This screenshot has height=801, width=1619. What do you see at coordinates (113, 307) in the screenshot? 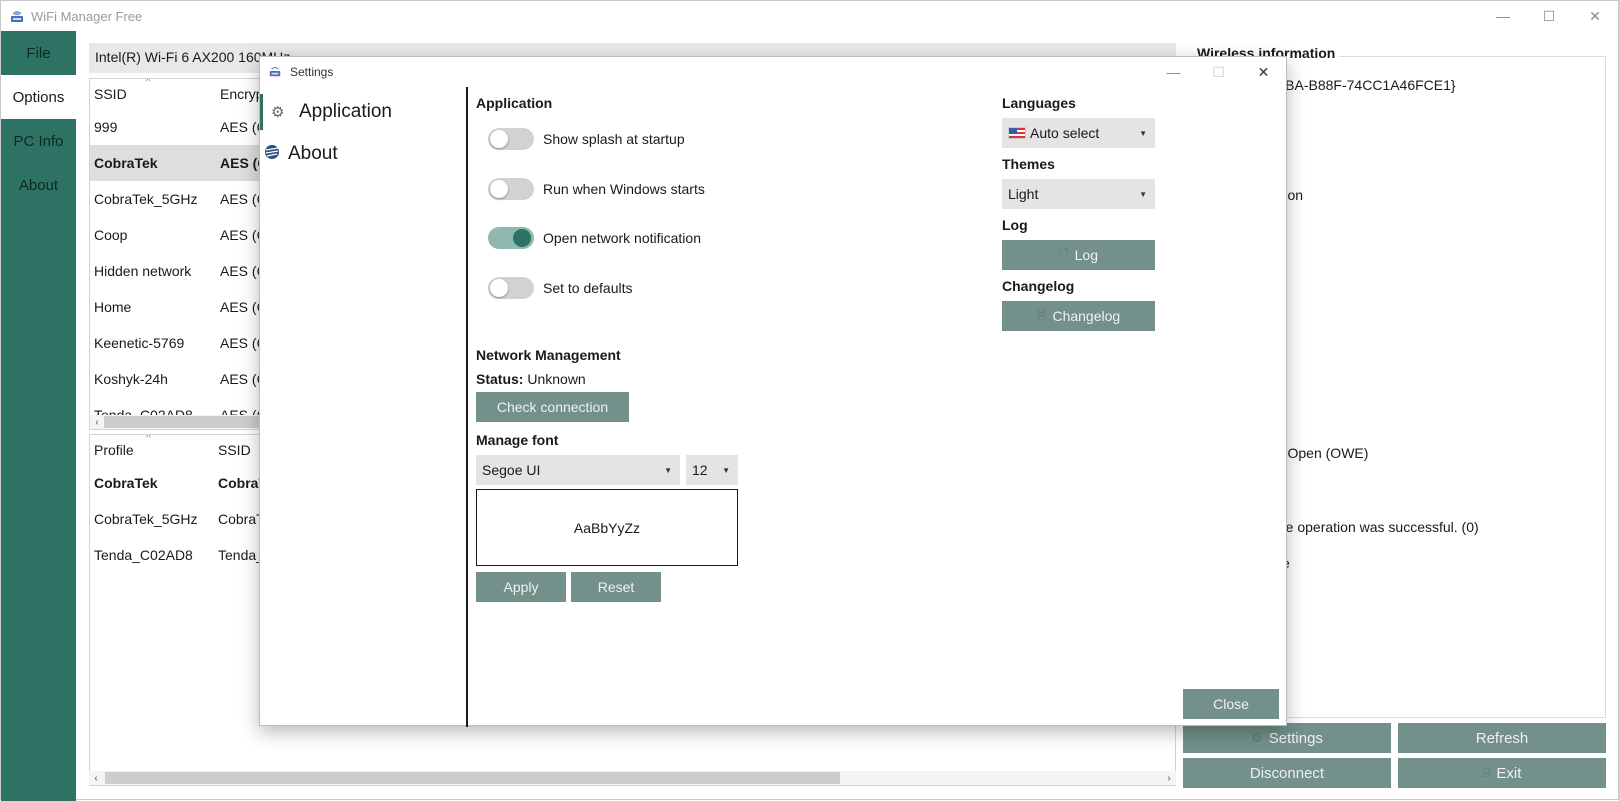
I see `network-ssid: Home` at bounding box center [113, 307].